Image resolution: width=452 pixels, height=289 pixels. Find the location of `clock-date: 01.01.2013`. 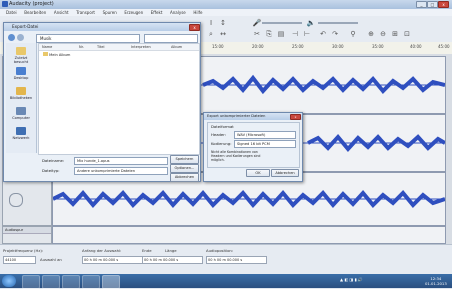

clock-date: 01.01.2013 is located at coordinates (436, 283).